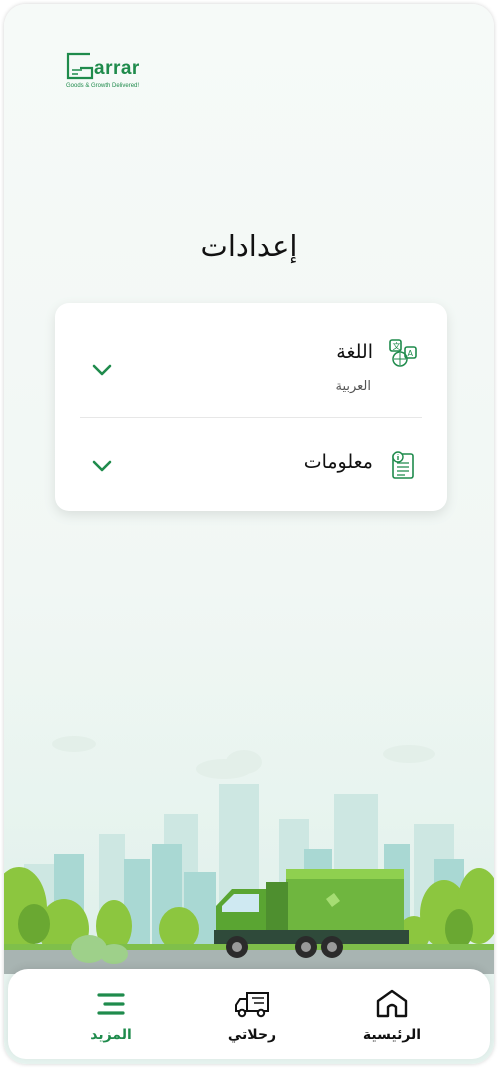 The width and height of the screenshot is (500, 1070). Describe the element at coordinates (411, 353) in the screenshot. I see `svg-text: A` at that location.